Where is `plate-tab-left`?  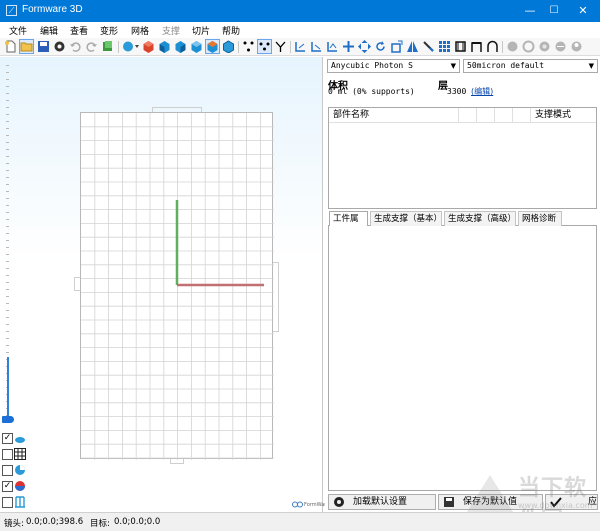
plate-tab-left is located at coordinates (77, 284).